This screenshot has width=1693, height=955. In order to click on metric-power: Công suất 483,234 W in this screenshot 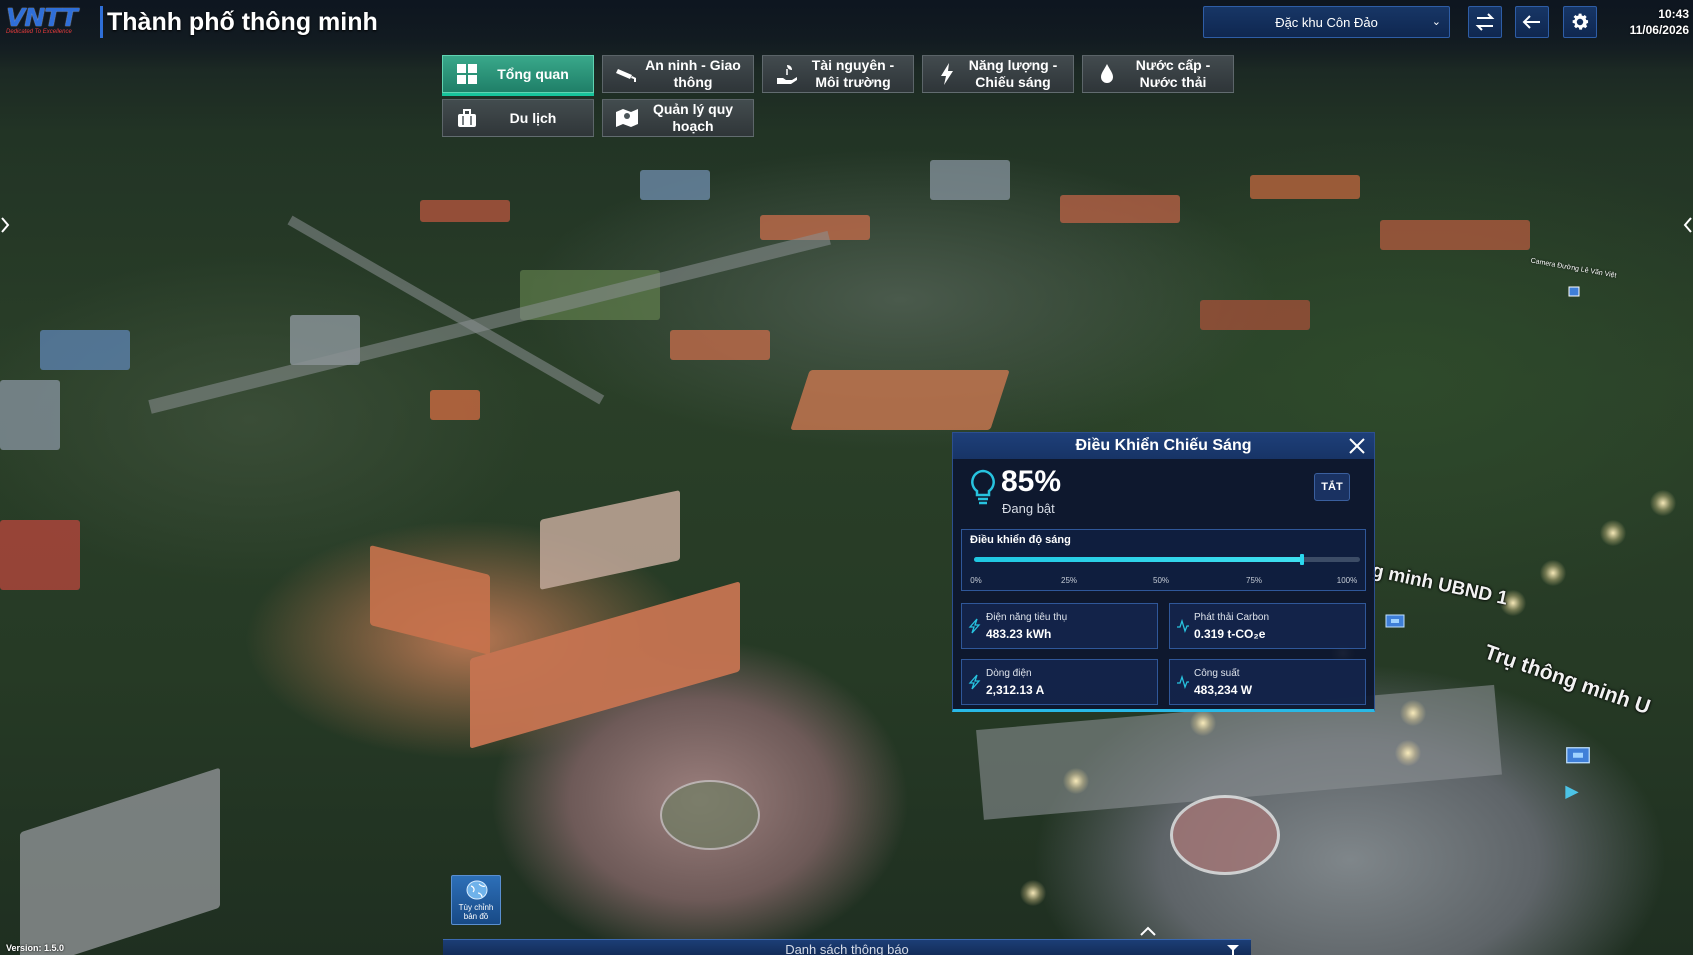, I will do `click(1267, 682)`.